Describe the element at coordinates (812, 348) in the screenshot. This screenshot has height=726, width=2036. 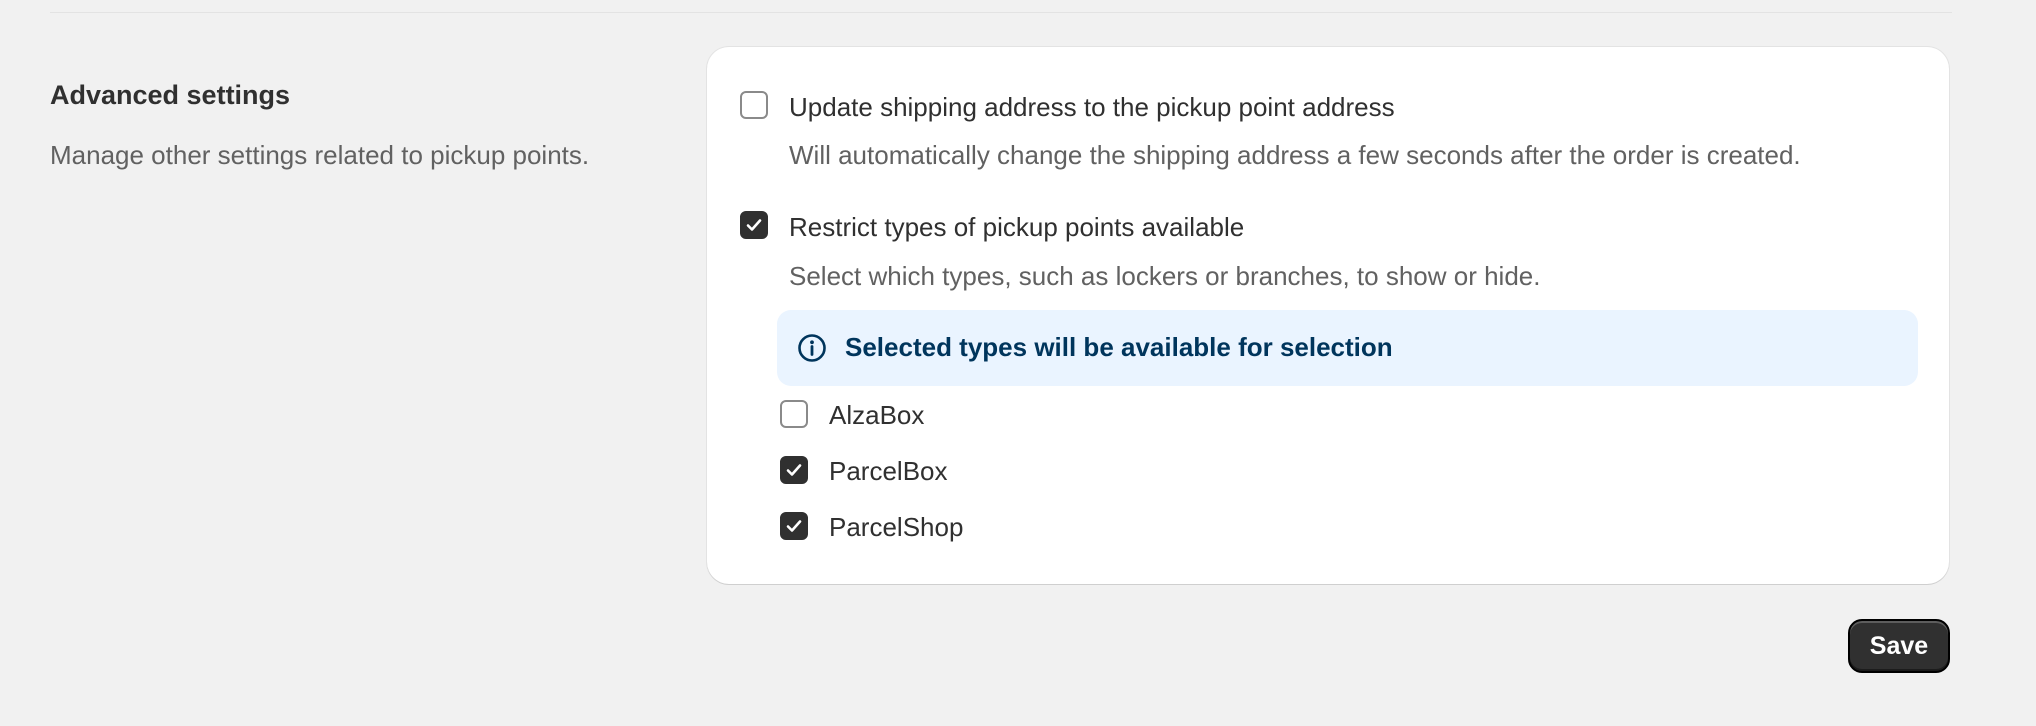
I see `info-icon` at that location.